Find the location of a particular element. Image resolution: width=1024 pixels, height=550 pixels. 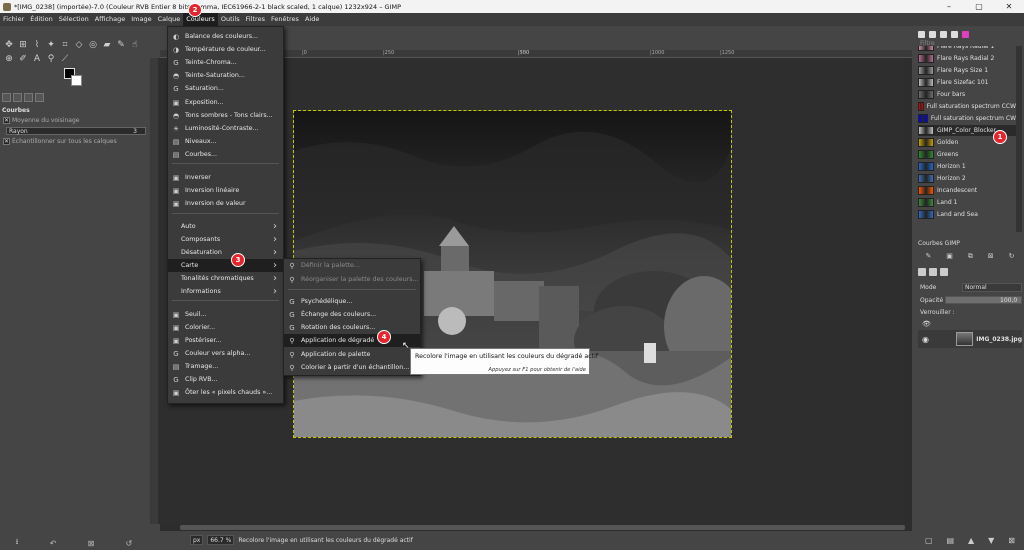

colors-menu-item: Auto is located at coordinates (225, 226).